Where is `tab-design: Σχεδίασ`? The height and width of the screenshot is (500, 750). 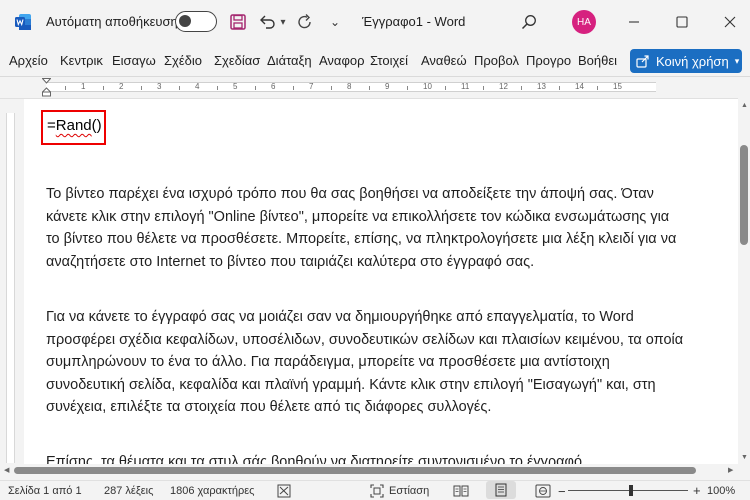 tab-design: Σχεδίασ is located at coordinates (237, 60).